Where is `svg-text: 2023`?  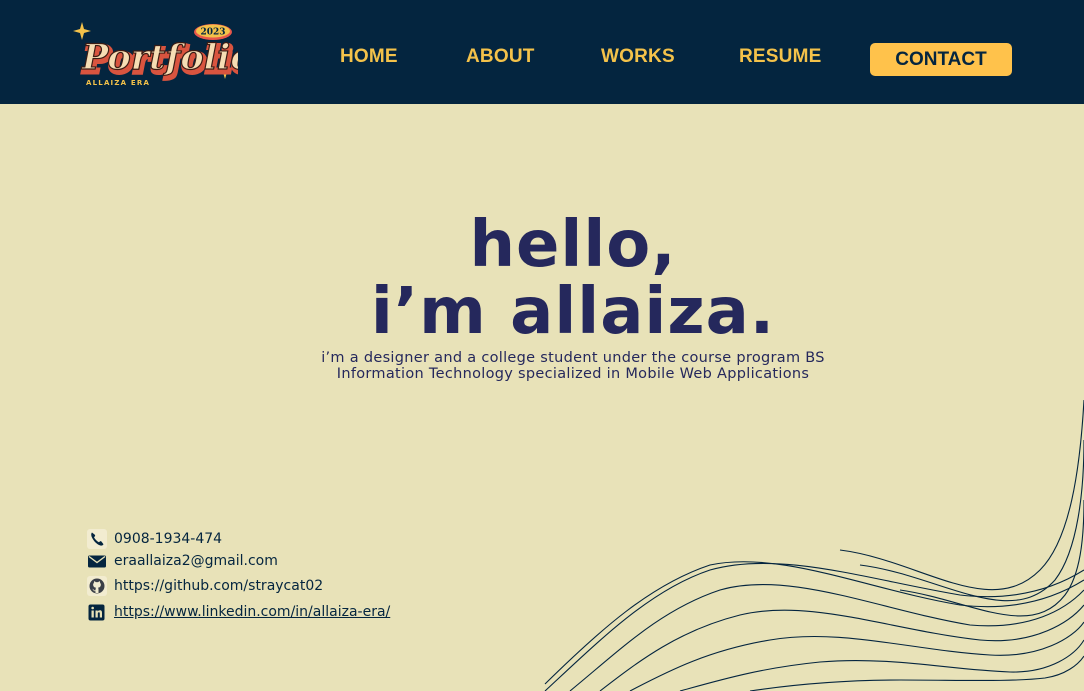
svg-text: 2023 is located at coordinates (212, 33).